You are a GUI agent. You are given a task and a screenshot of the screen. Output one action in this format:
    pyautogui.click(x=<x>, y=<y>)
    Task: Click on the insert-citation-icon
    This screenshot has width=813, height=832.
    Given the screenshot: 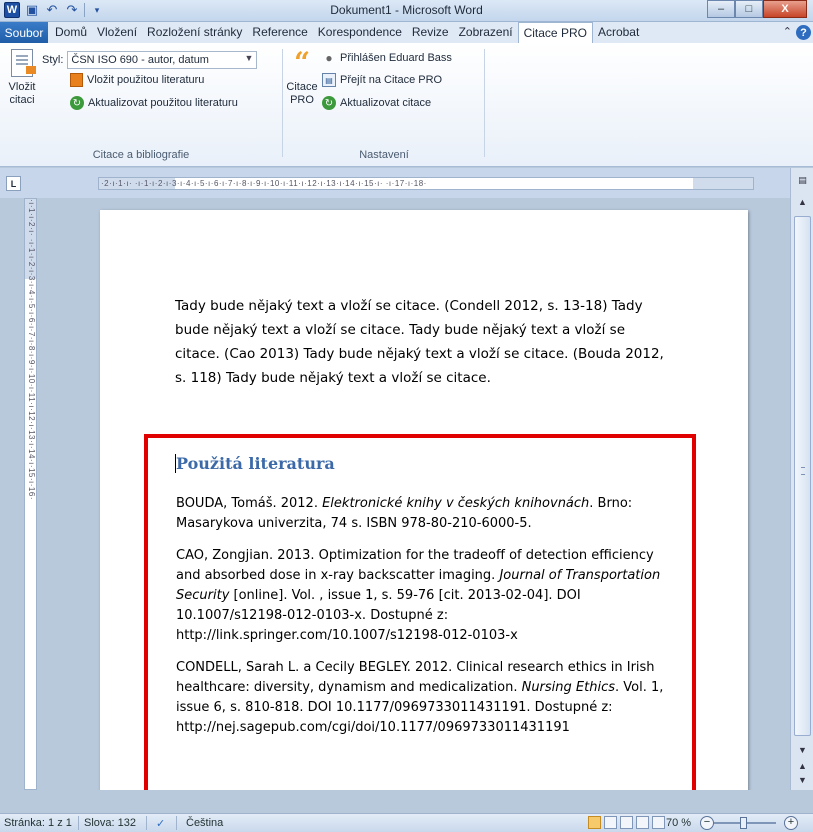 What is the action you would take?
    pyautogui.click(x=23, y=63)
    